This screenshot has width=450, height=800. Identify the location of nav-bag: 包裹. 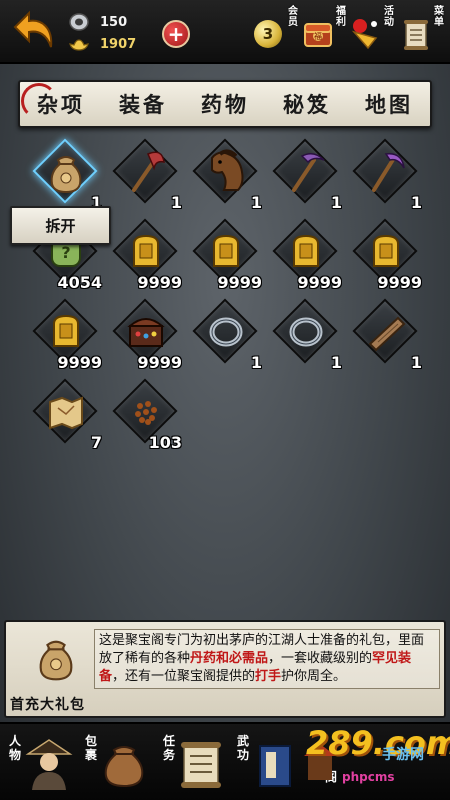
(119, 763).